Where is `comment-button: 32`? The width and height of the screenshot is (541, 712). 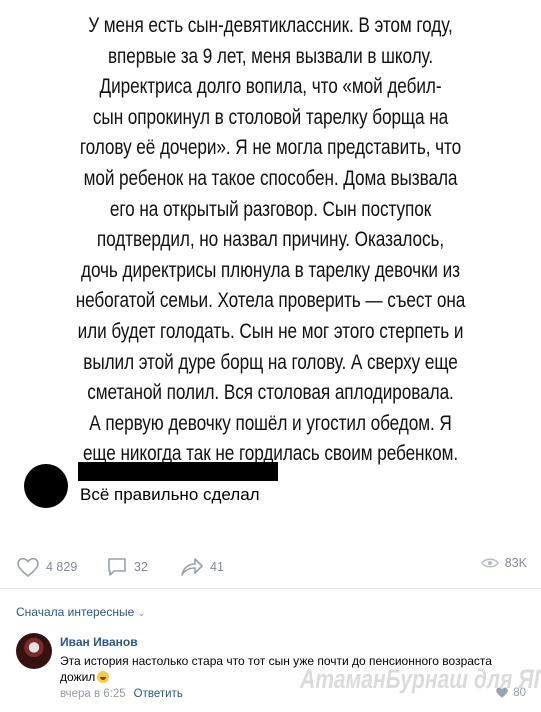
comment-button: 32 is located at coordinates (127, 567).